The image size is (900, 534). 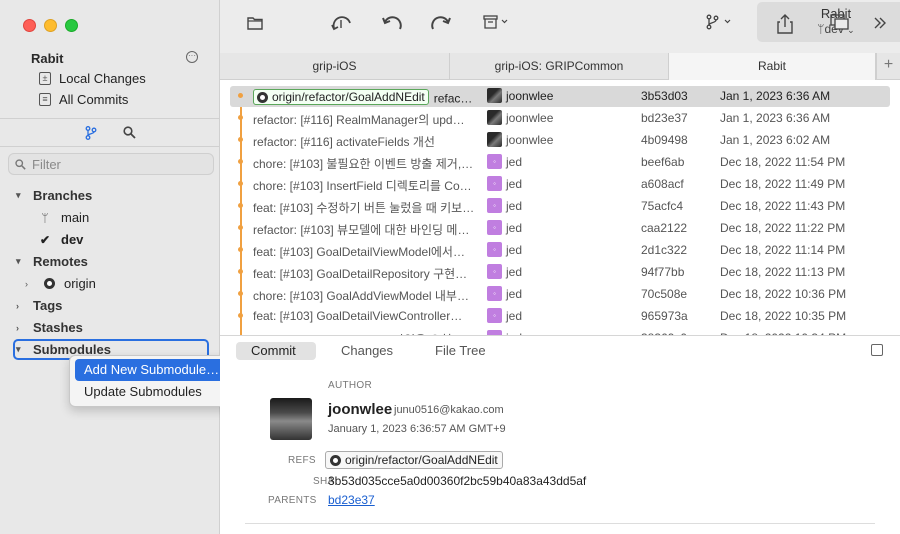 I want to click on section-remotes-label: Remotes, so click(x=60, y=261).